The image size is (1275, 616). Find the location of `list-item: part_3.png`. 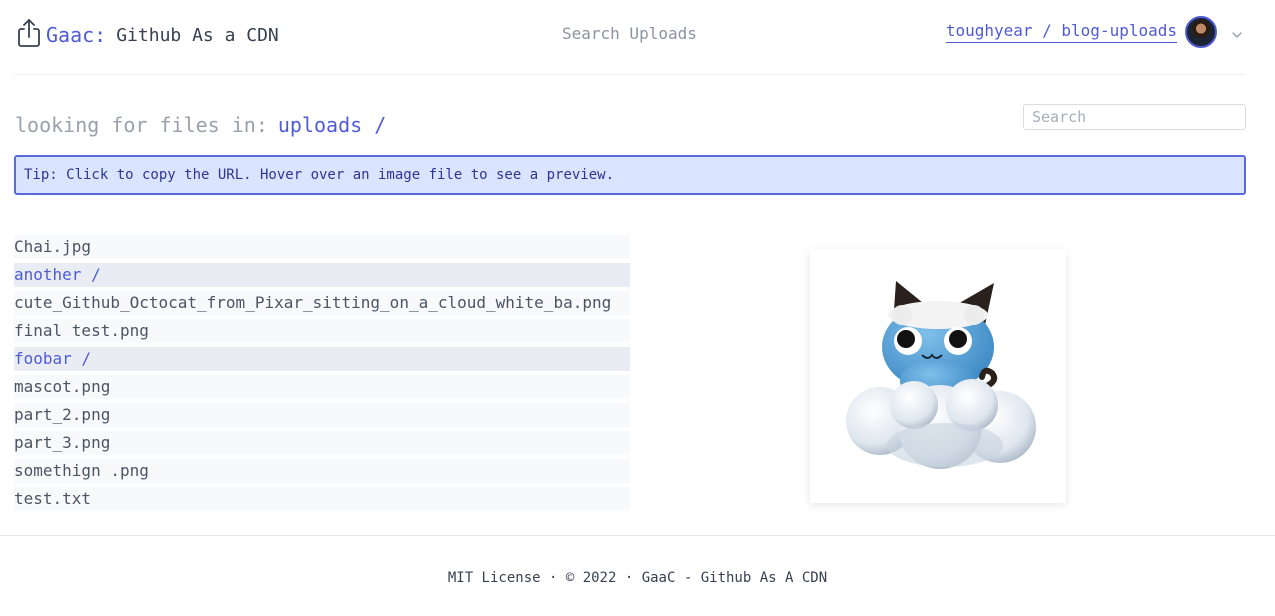

list-item: part_3.png is located at coordinates (322, 443).